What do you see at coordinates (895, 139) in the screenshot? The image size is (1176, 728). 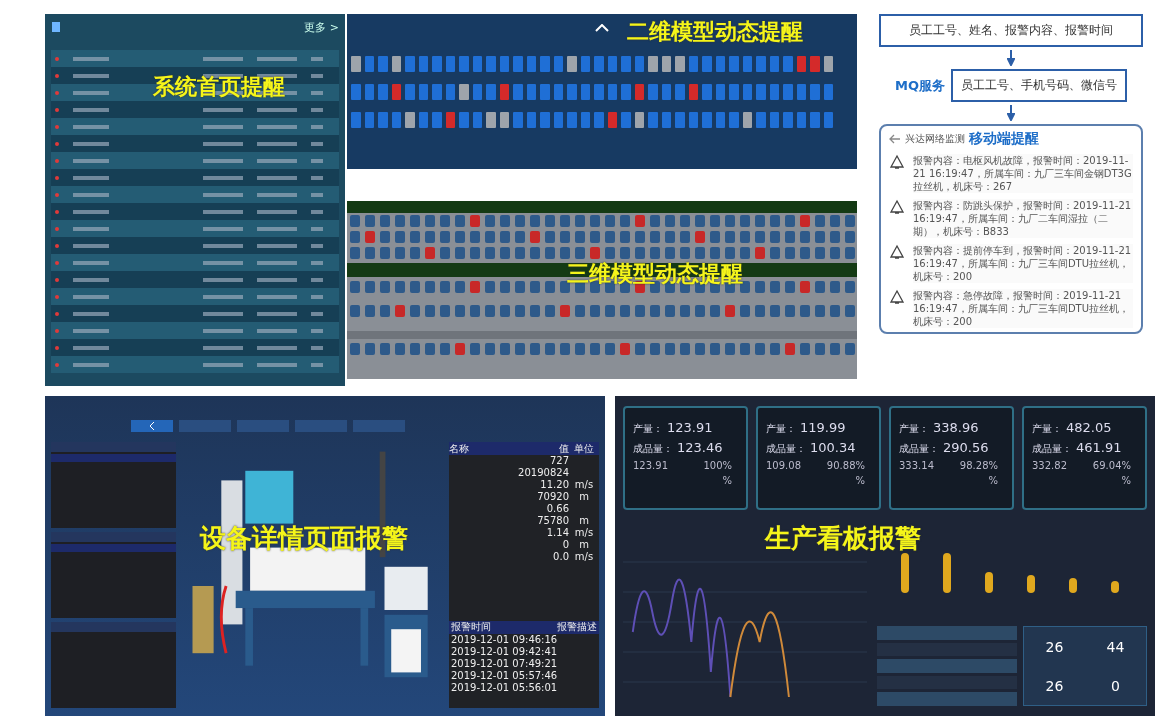 I see `back-arrow-icon` at bounding box center [895, 139].